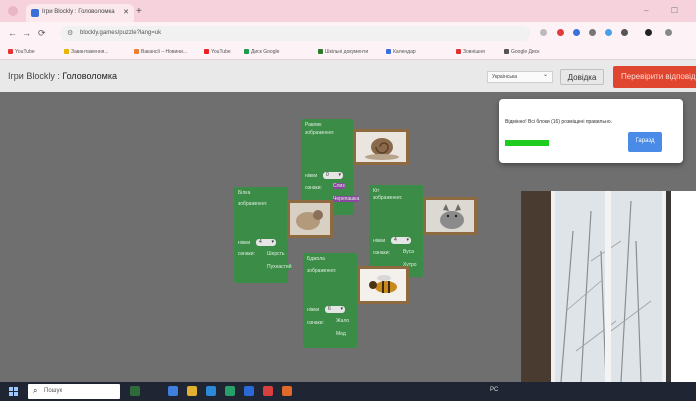 This screenshot has height=401, width=696. I want to click on trait-chip: Пухнастий, so click(279, 267).